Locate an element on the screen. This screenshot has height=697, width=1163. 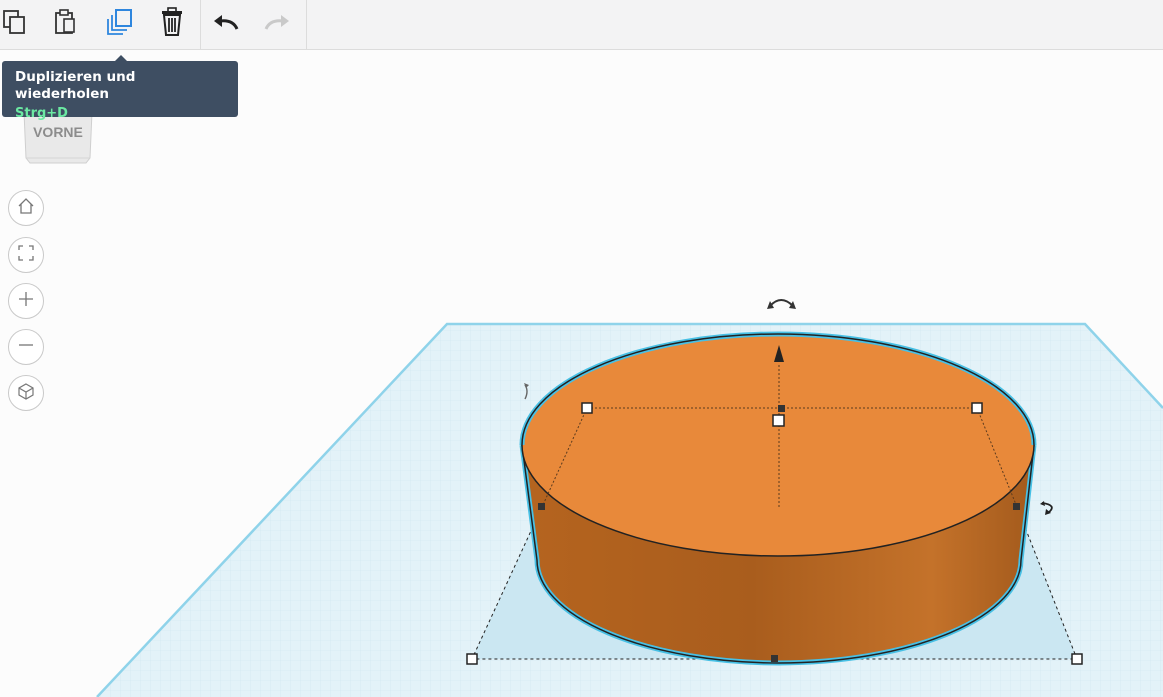
edit-tool-group is located at coordinates (100, 24).